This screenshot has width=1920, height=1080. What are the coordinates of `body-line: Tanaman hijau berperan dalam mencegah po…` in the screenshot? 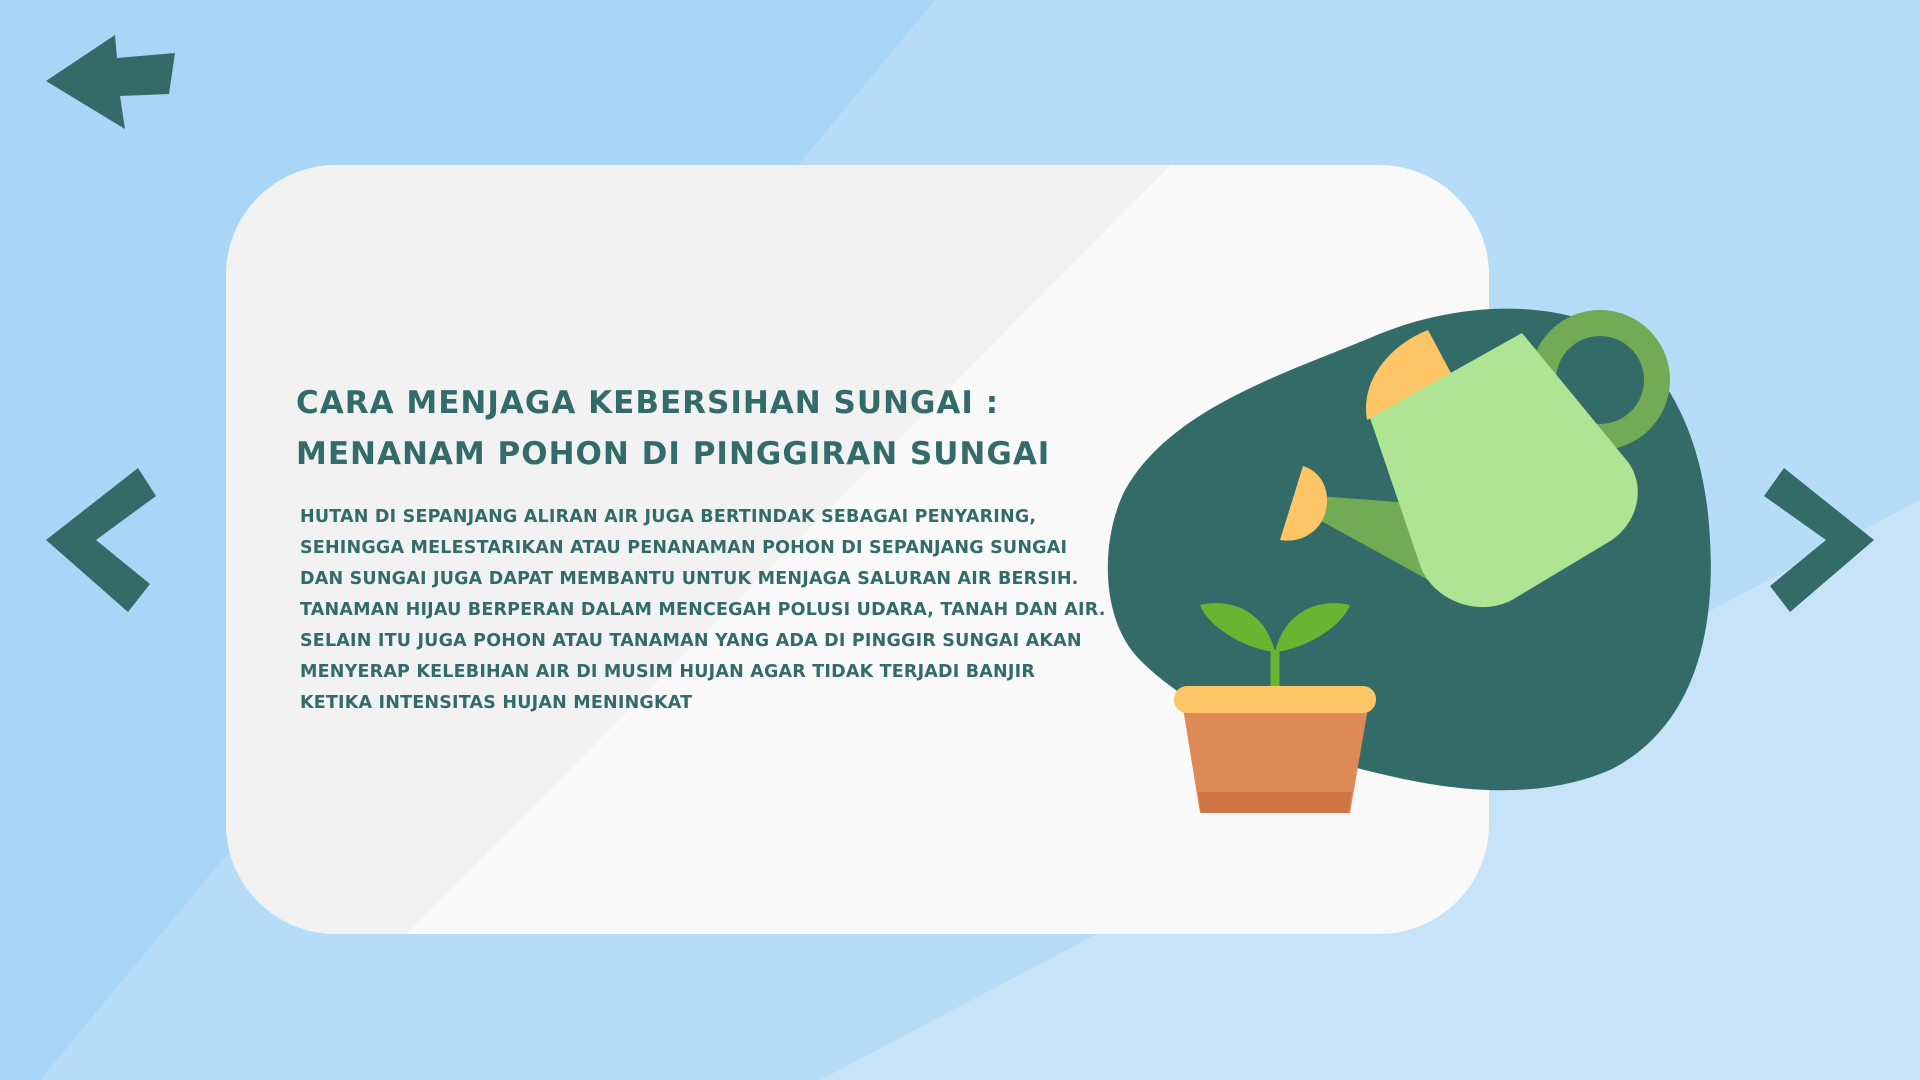 It's located at (703, 610).